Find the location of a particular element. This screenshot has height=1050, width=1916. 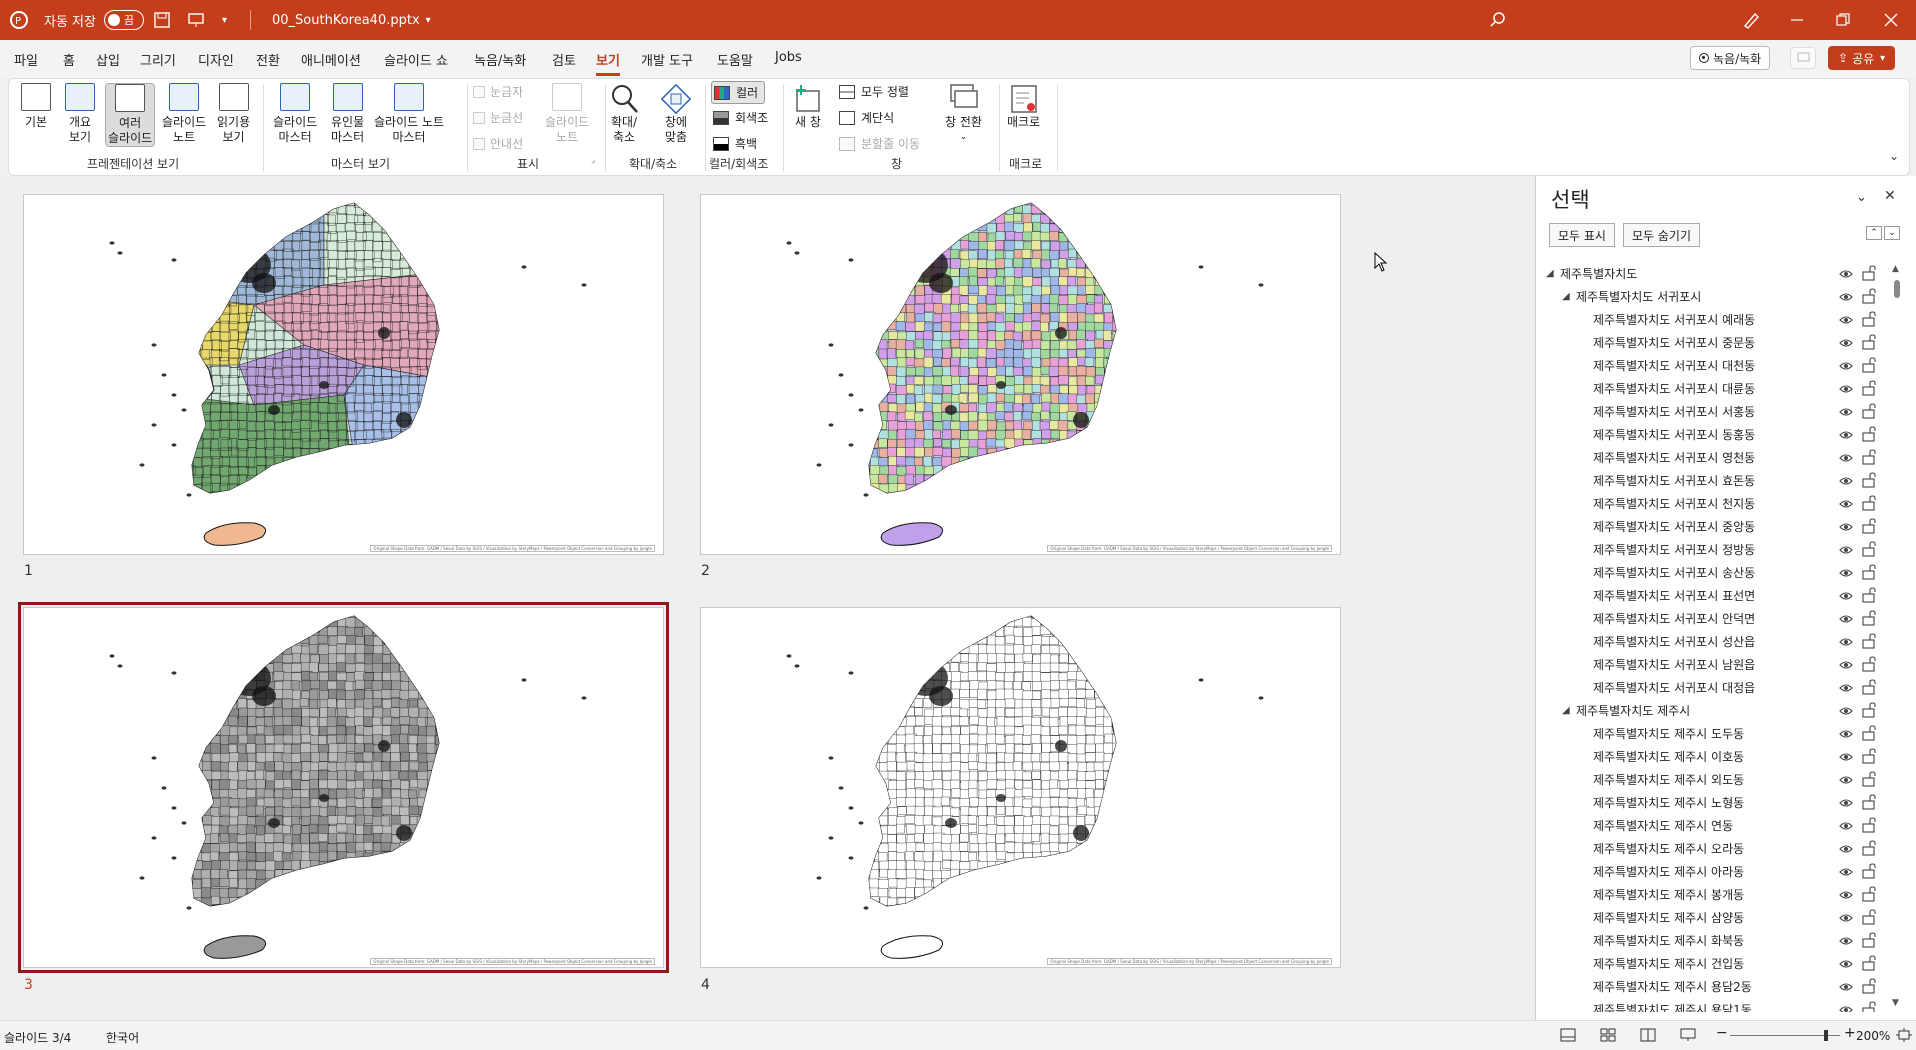

selection-tree-item: 제주특별자치도 서귀포시 중문동 is located at coordinates (1716, 342).